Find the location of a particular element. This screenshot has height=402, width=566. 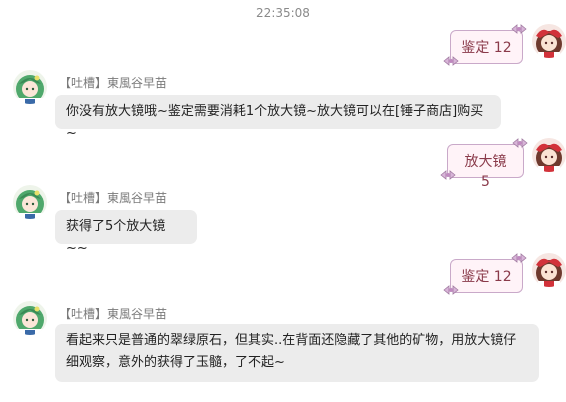

incoming-message-bubble: 你没有放大镜哦~鉴定需要消耗1个放大镜~放大镜可以在[锤子商店]购买~ is located at coordinates (278, 118).